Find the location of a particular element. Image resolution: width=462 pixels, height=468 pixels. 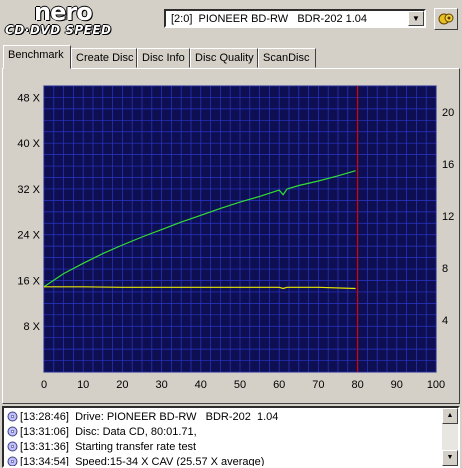

x-tick-label: 0 is located at coordinates (44, 385).